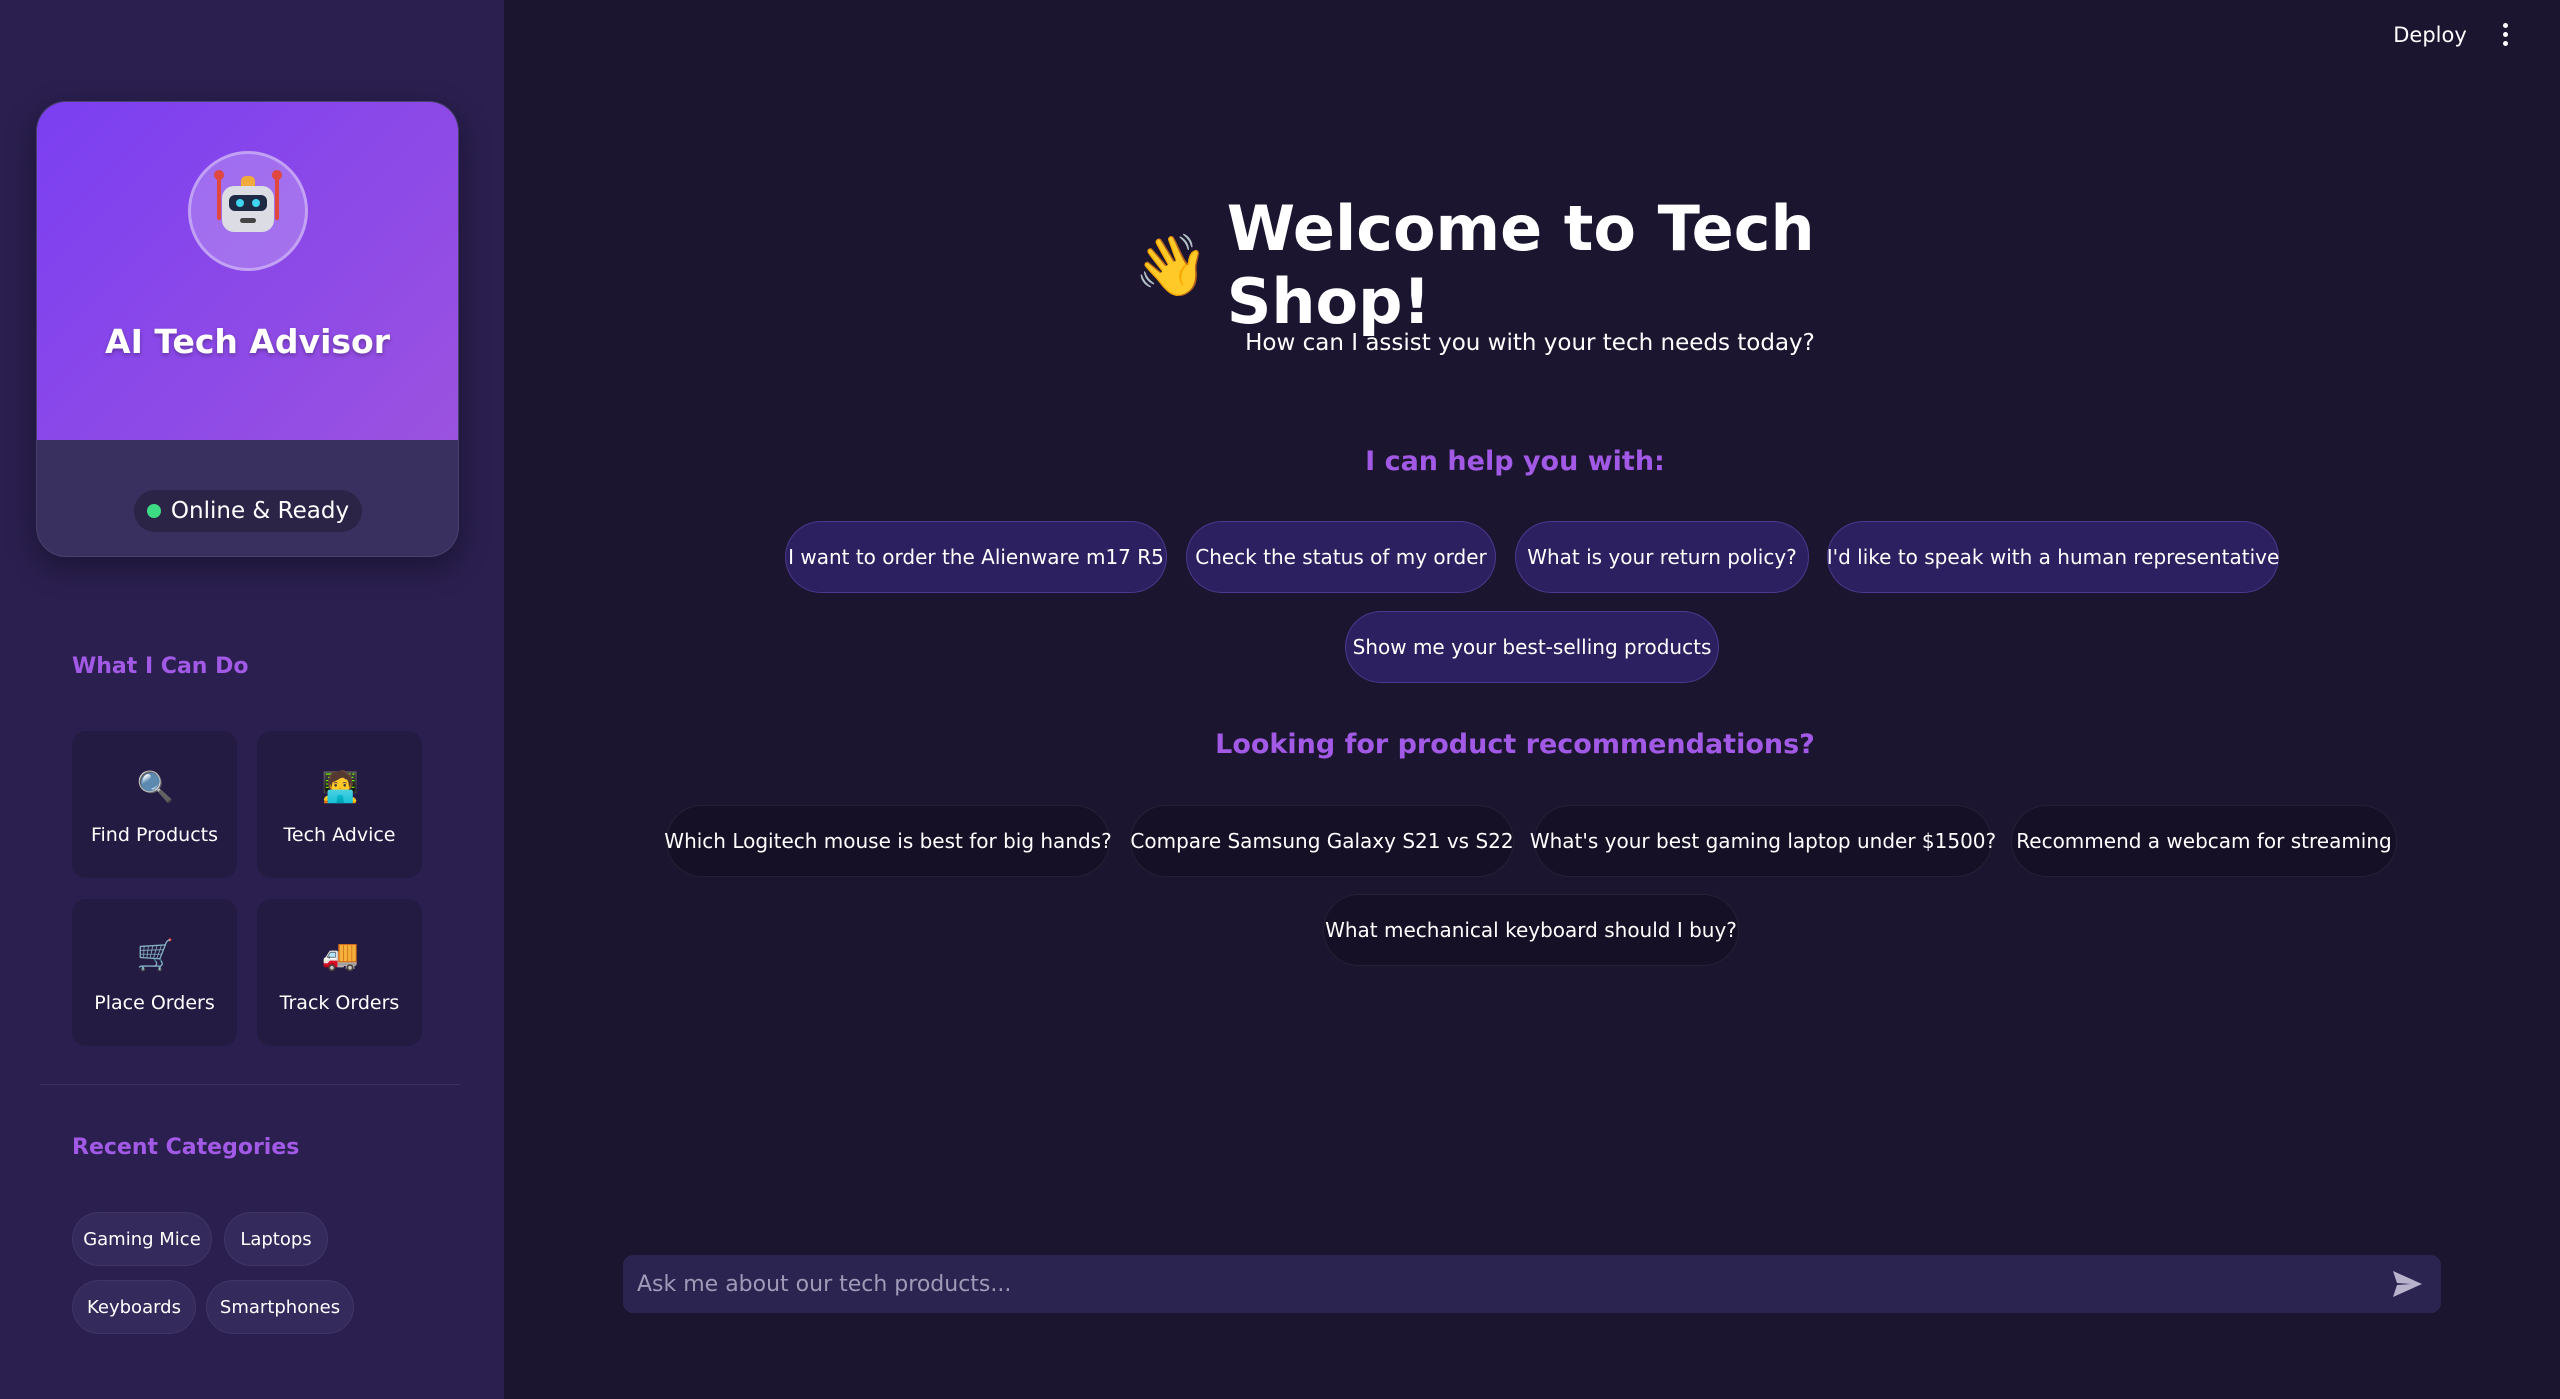  What do you see at coordinates (2430, 35) in the screenshot?
I see `deploy-button: Deploy` at bounding box center [2430, 35].